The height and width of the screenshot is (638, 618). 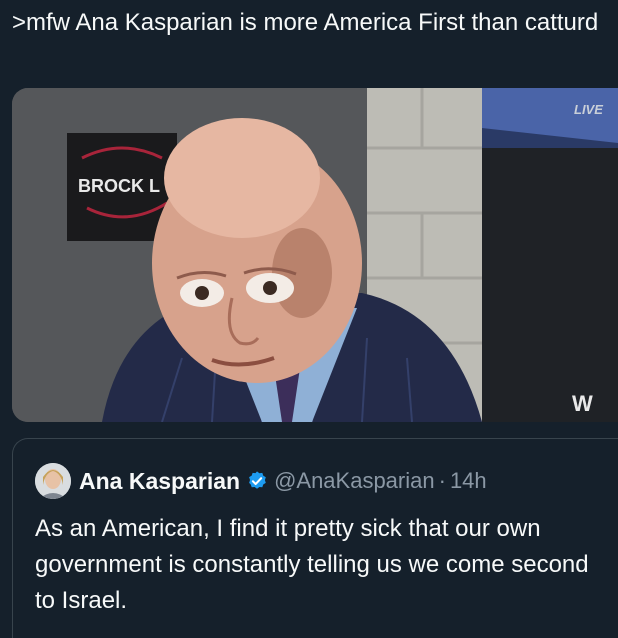 What do you see at coordinates (588, 109) in the screenshot?
I see `live-badge: LIVE` at bounding box center [588, 109].